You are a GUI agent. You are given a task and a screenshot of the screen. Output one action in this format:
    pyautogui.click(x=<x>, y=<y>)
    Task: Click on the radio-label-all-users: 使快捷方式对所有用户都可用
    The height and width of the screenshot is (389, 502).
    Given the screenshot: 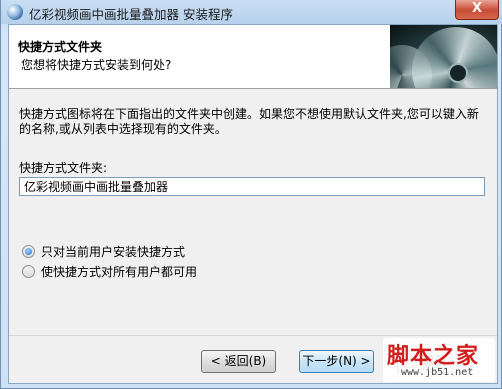 What is the action you would take?
    pyautogui.click(x=119, y=272)
    